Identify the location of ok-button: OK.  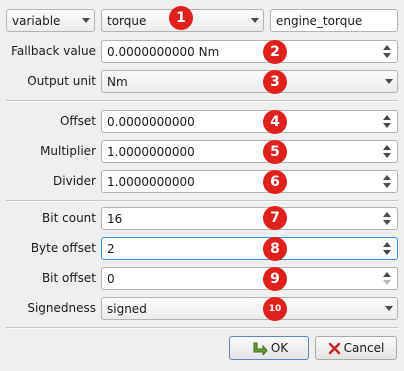
(269, 348).